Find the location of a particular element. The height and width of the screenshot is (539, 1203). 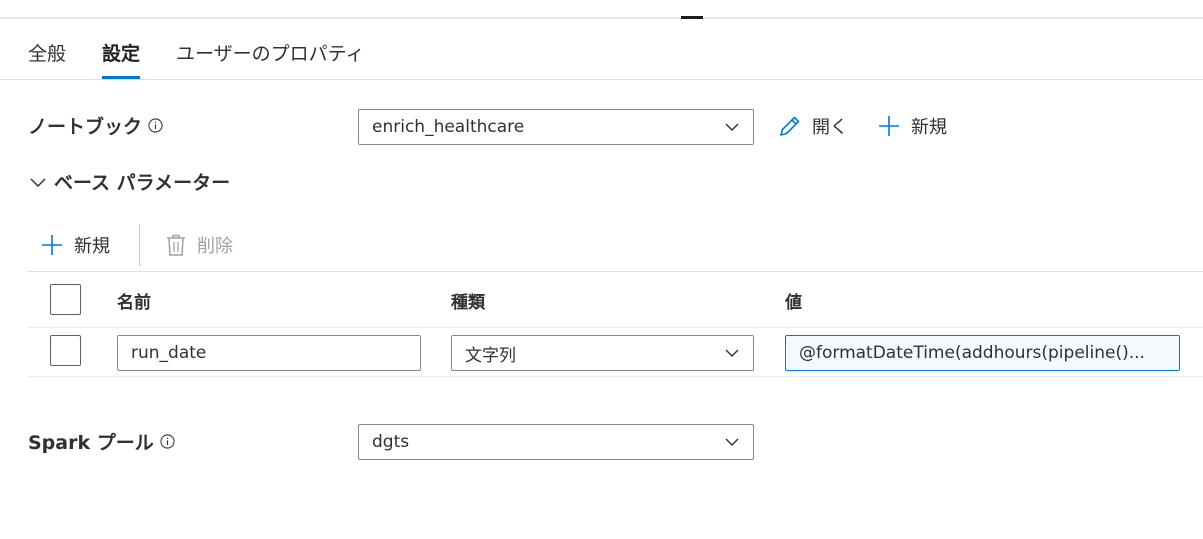

column-header-name: 名前 is located at coordinates (134, 303).